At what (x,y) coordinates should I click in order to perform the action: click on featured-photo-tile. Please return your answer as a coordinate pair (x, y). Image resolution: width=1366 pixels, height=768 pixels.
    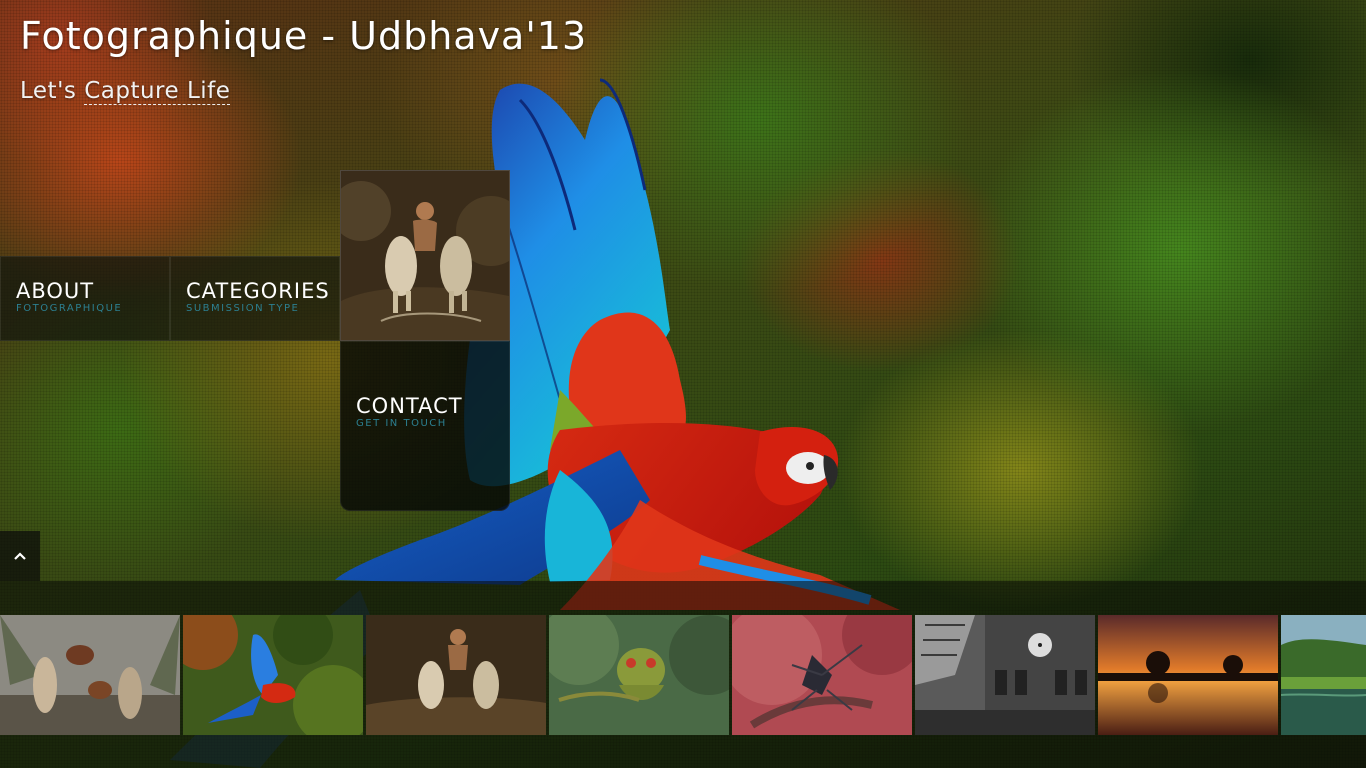
    Looking at the image, I should click on (428, 260).